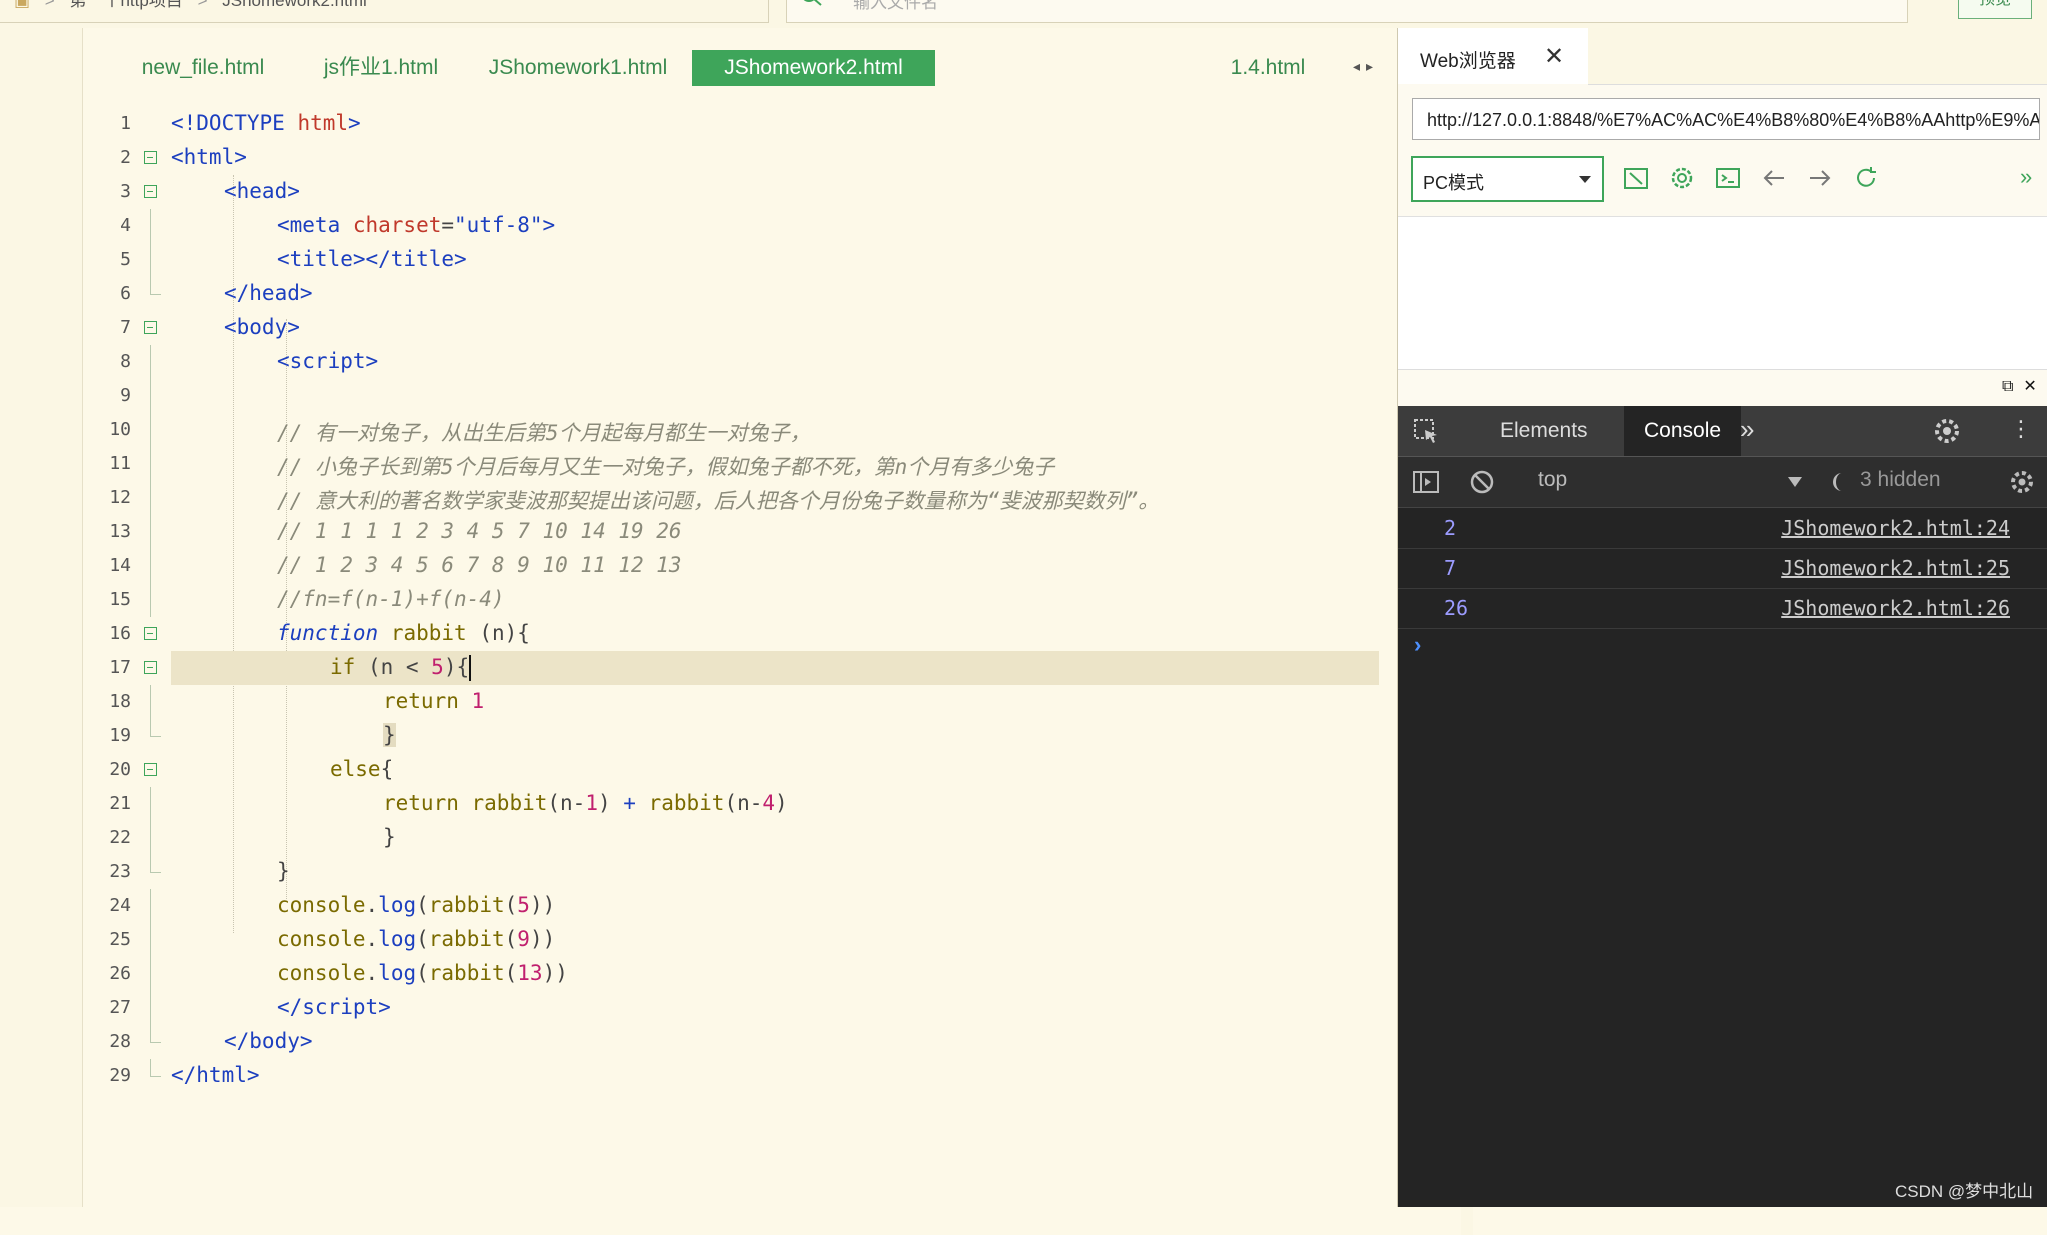 Image resolution: width=2047 pixels, height=1235 pixels. I want to click on mode-dropdown: PC模式, so click(1507, 179).